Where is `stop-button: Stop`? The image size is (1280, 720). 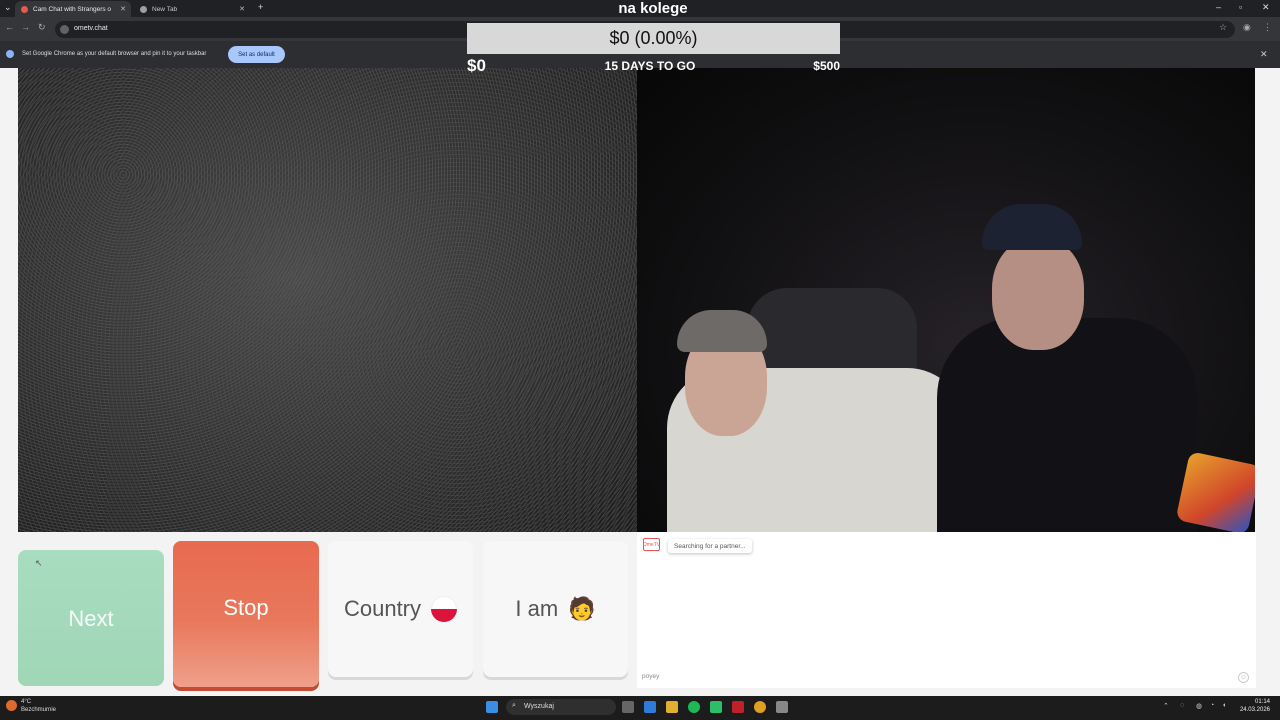 stop-button: Stop is located at coordinates (246, 614).